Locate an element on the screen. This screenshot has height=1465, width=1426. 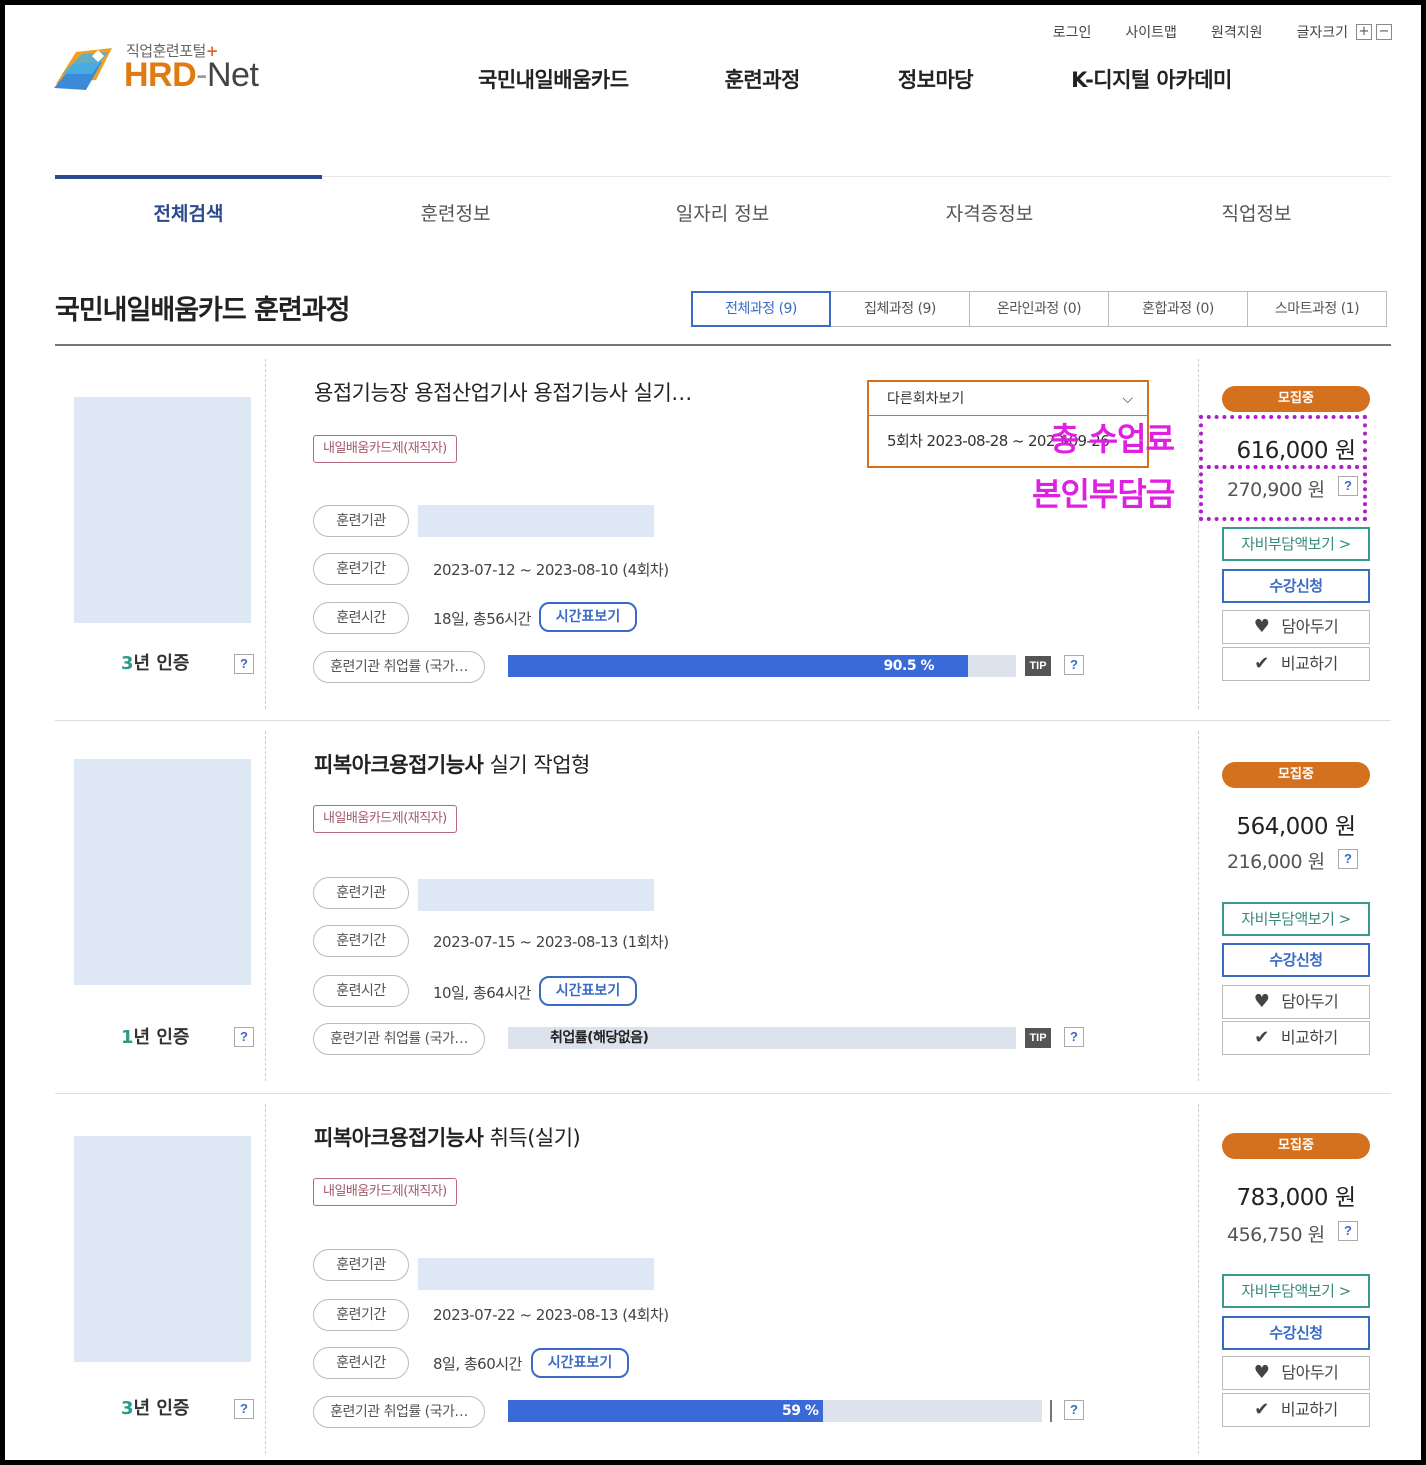
nav-k-digital: K-디지털 아카데미 is located at coordinates (1151, 79).